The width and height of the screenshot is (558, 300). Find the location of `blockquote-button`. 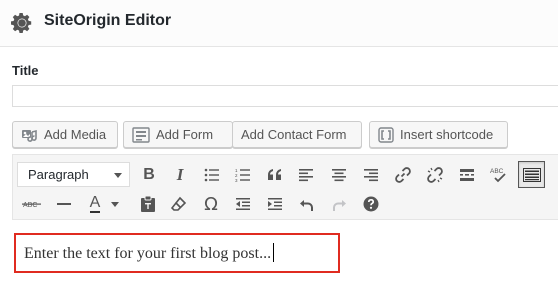

blockquote-button is located at coordinates (275, 175).